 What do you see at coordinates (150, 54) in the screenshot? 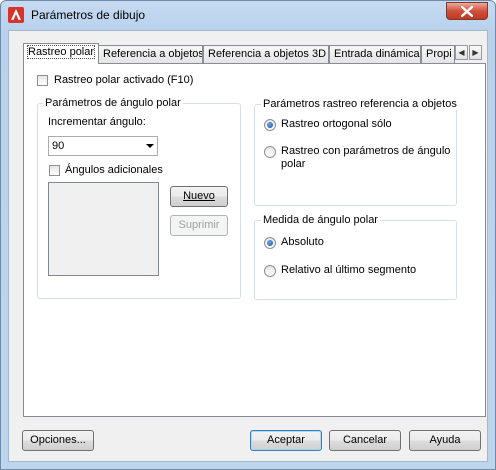
I see `tab-object-snap: Referencia a objetos` at bounding box center [150, 54].